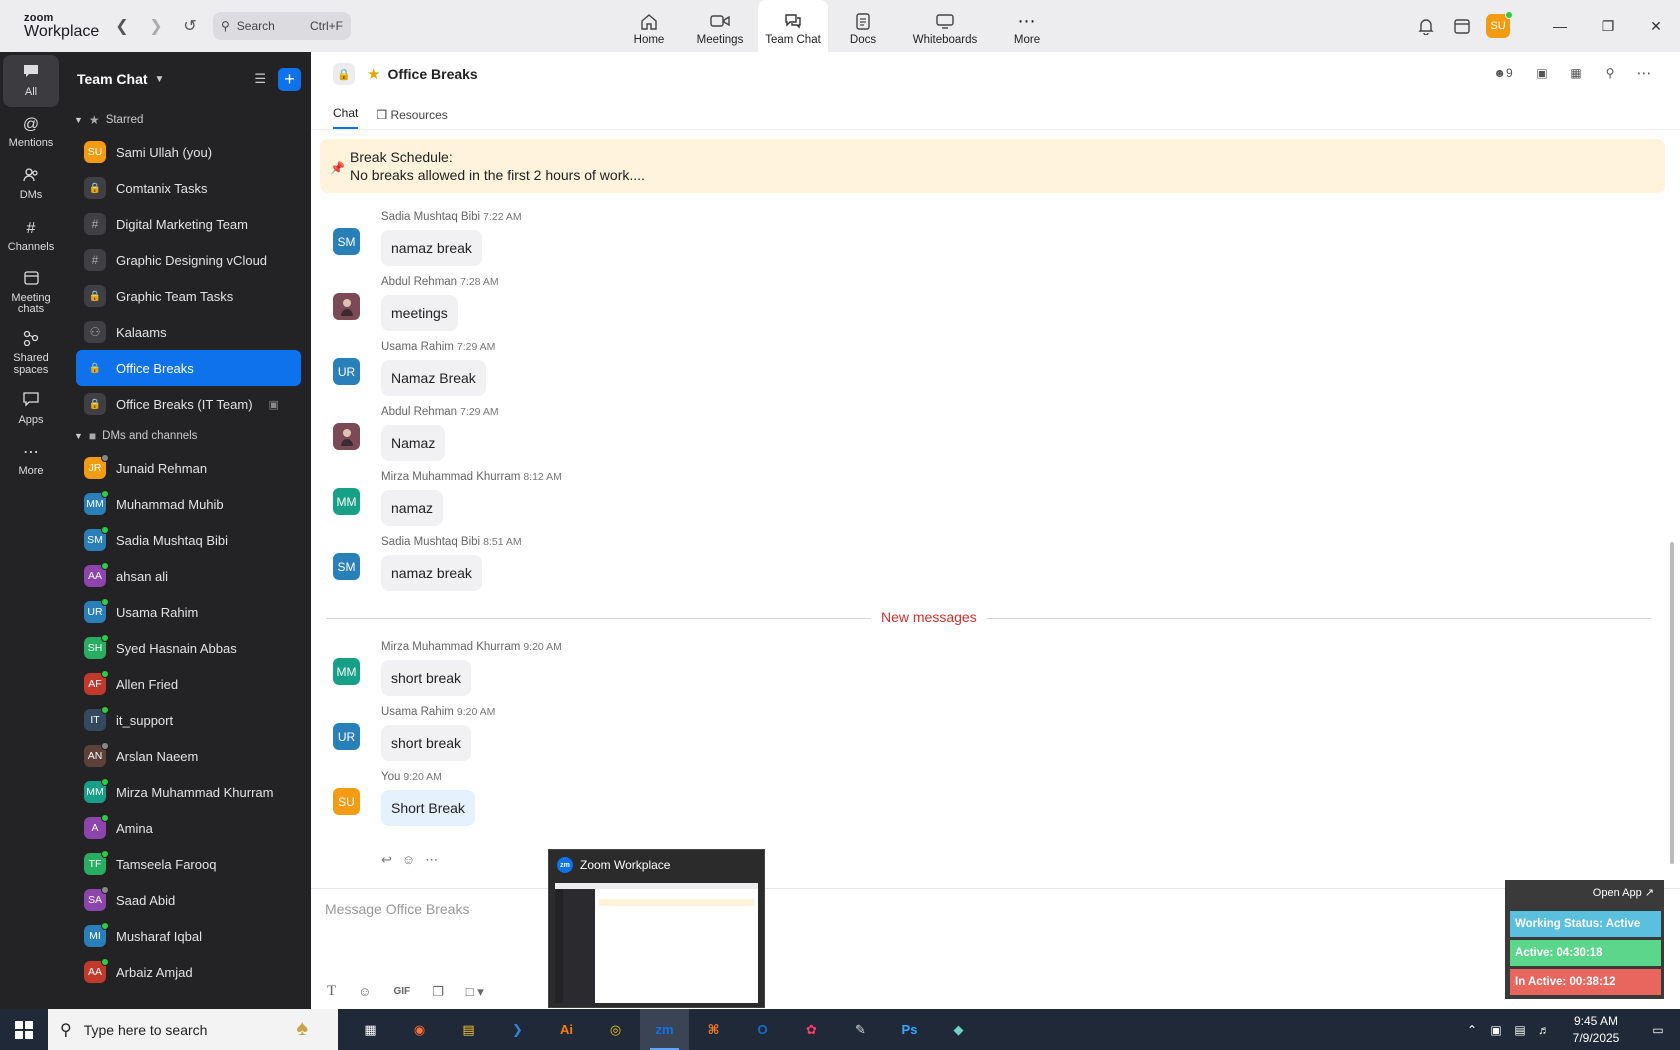 This screenshot has width=1680, height=1050. What do you see at coordinates (373, 74) in the screenshot?
I see `star-icon: ★` at bounding box center [373, 74].